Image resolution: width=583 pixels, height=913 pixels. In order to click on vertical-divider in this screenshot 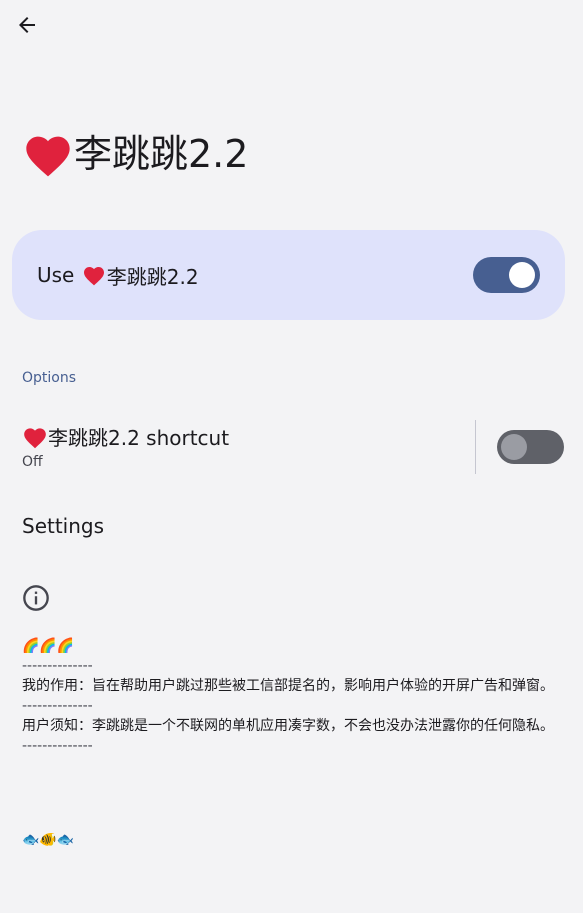, I will do `click(475, 447)`.